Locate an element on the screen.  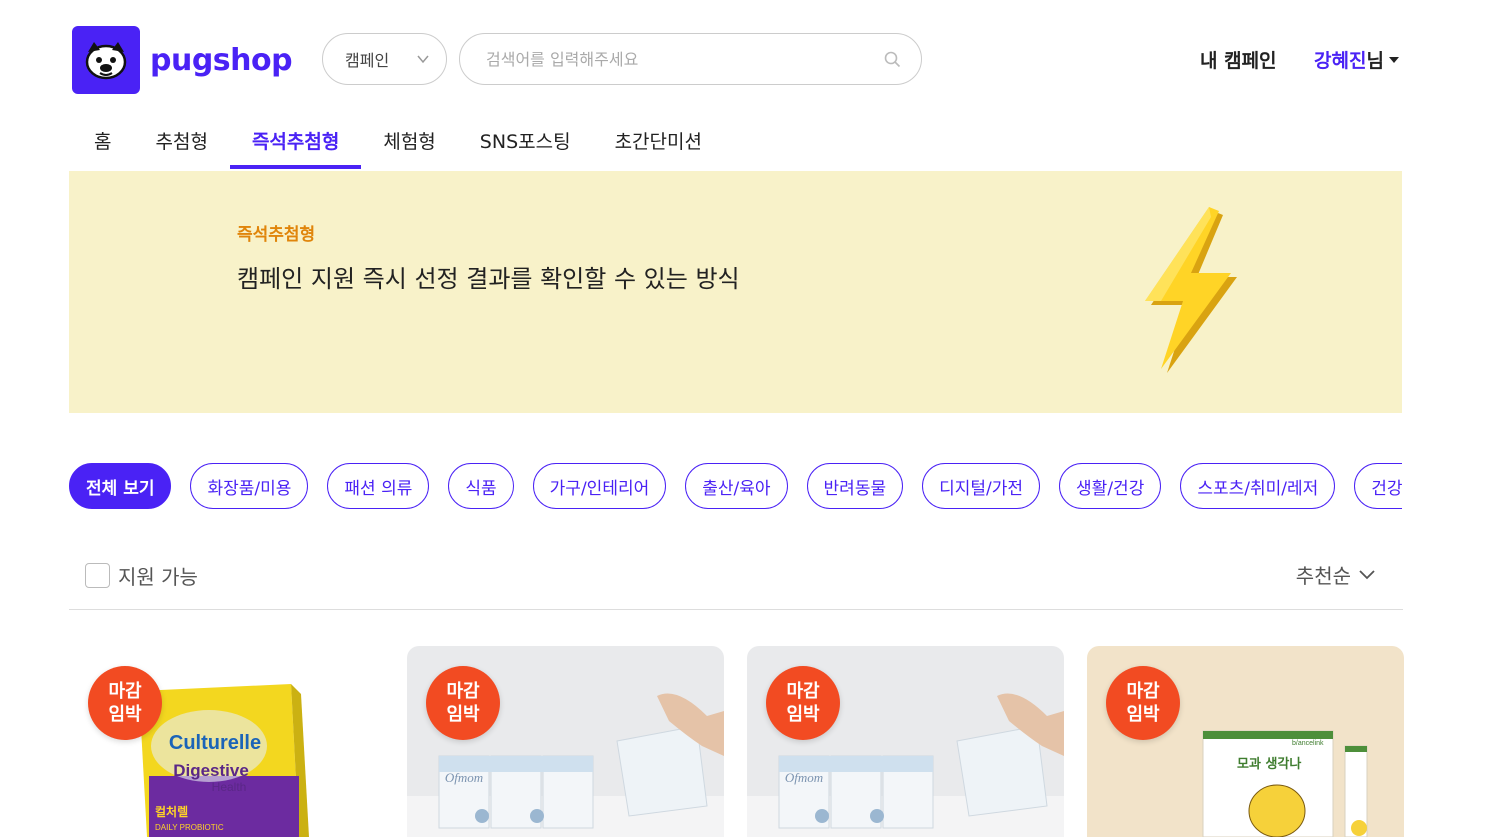
nav-item-label: 추첨형 is located at coordinates (181, 142).